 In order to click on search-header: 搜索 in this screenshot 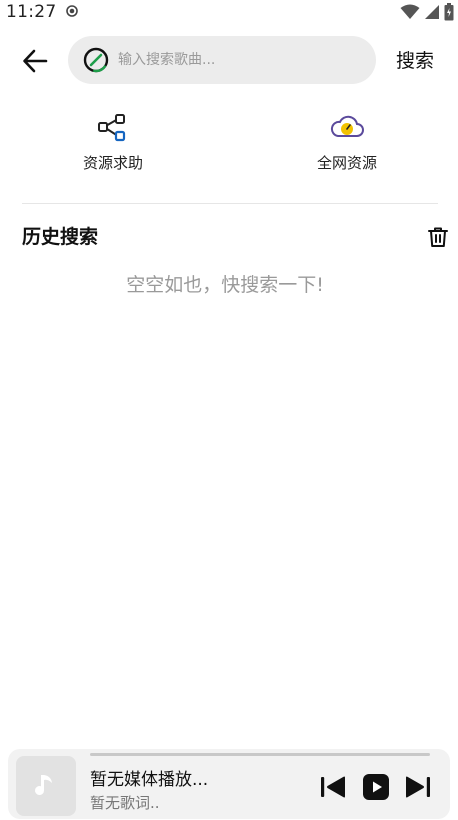, I will do `click(229, 60)`.